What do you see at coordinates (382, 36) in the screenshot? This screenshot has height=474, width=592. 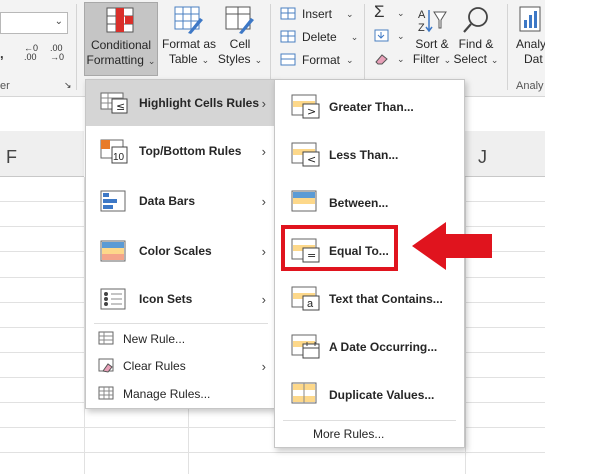 I see `fill-down-icon` at bounding box center [382, 36].